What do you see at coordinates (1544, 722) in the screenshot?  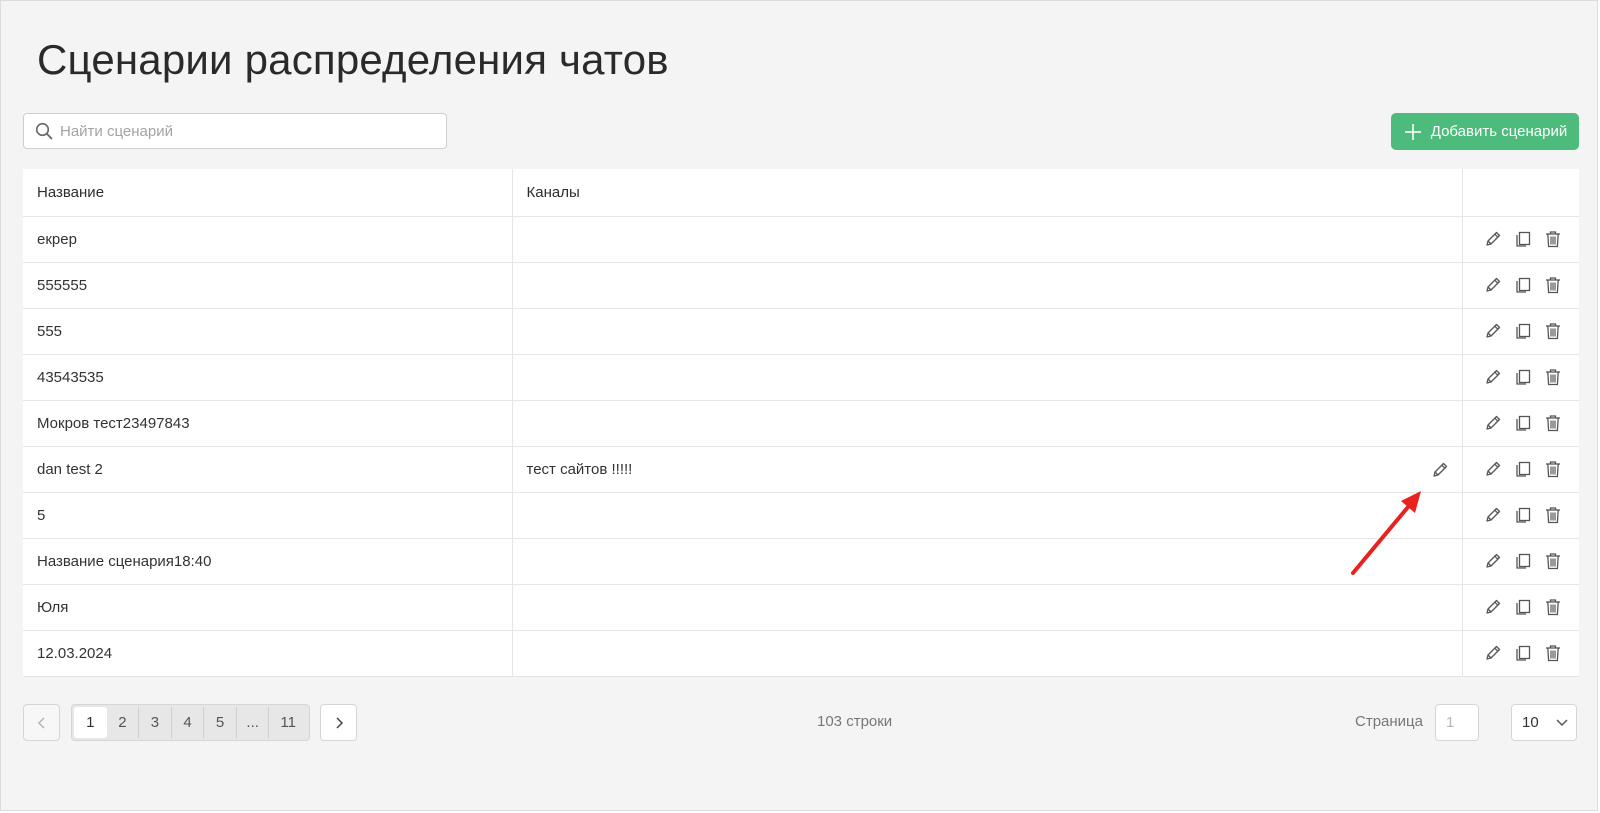 I see `per-page-select: 10` at bounding box center [1544, 722].